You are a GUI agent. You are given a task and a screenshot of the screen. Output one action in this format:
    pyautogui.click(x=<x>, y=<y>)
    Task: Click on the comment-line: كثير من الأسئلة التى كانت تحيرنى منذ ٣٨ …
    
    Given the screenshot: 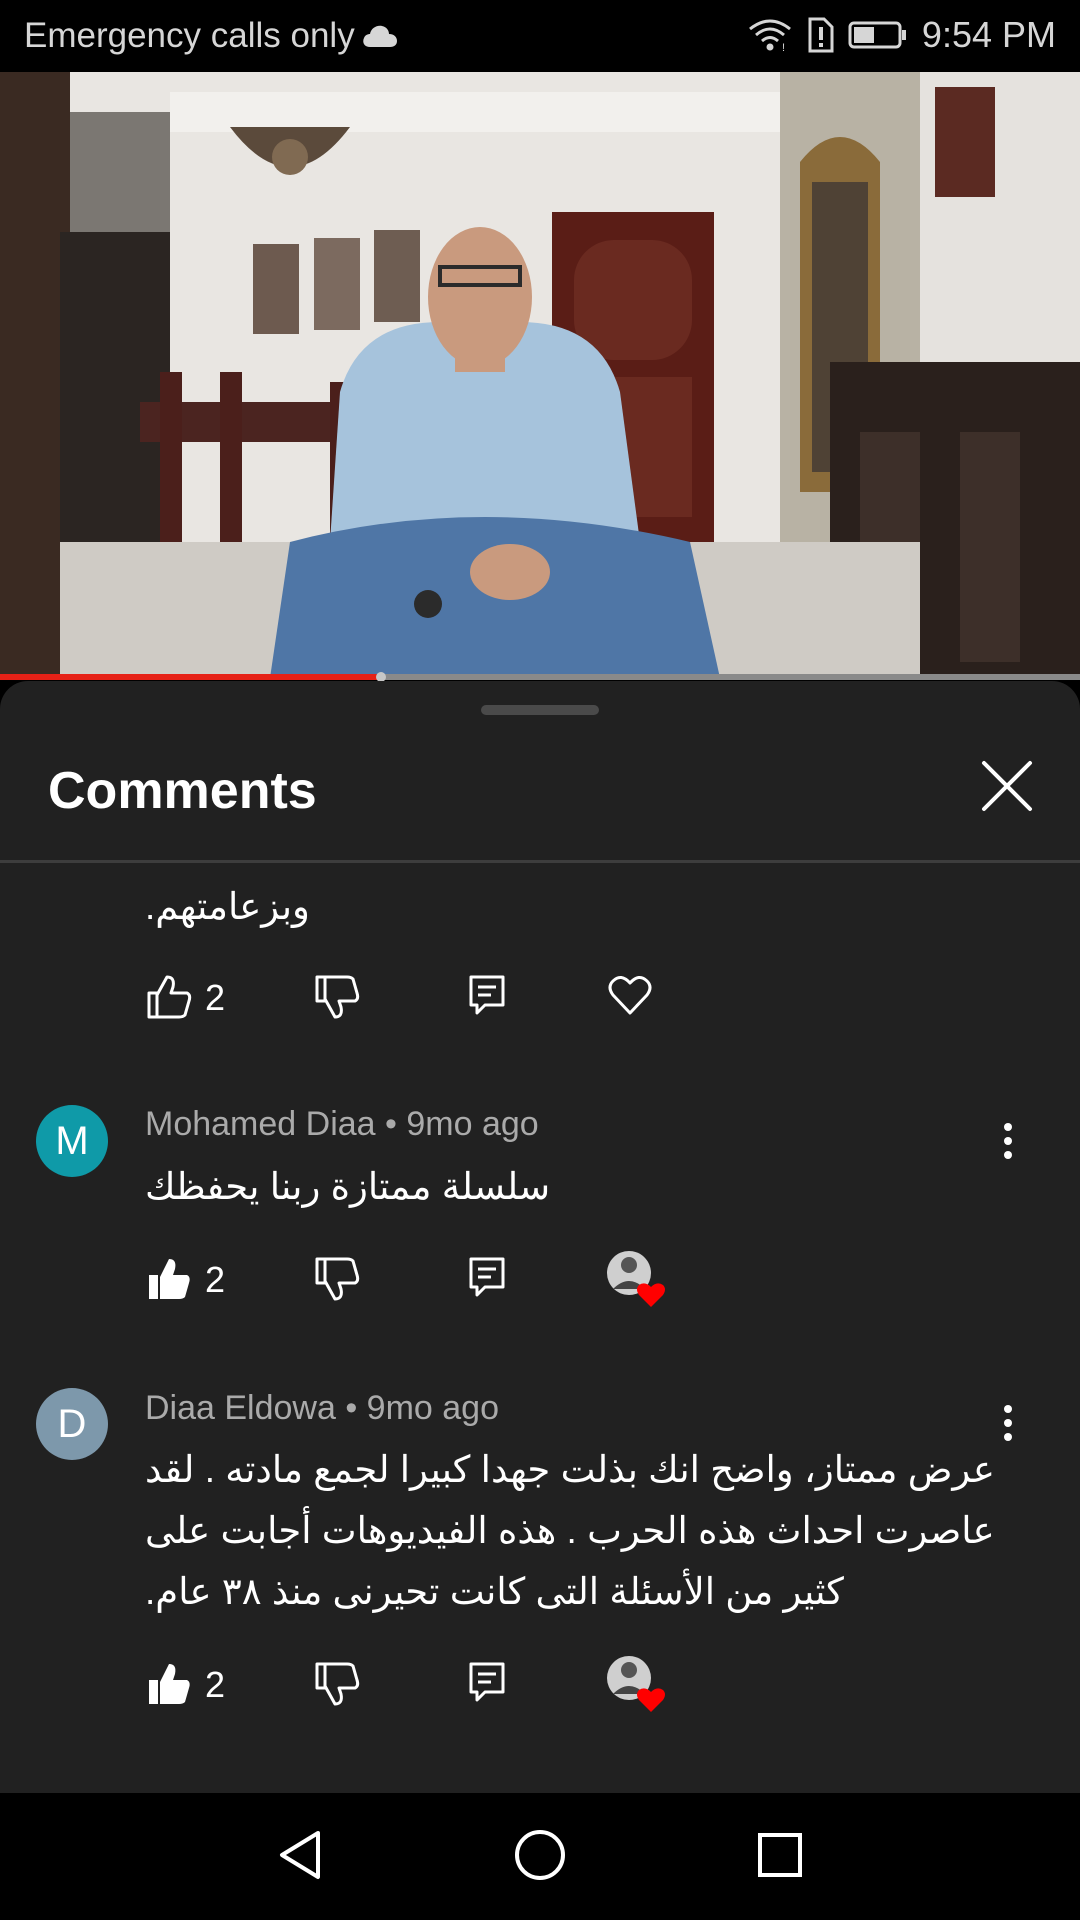 What is the action you would take?
    pyautogui.click(x=494, y=1591)
    